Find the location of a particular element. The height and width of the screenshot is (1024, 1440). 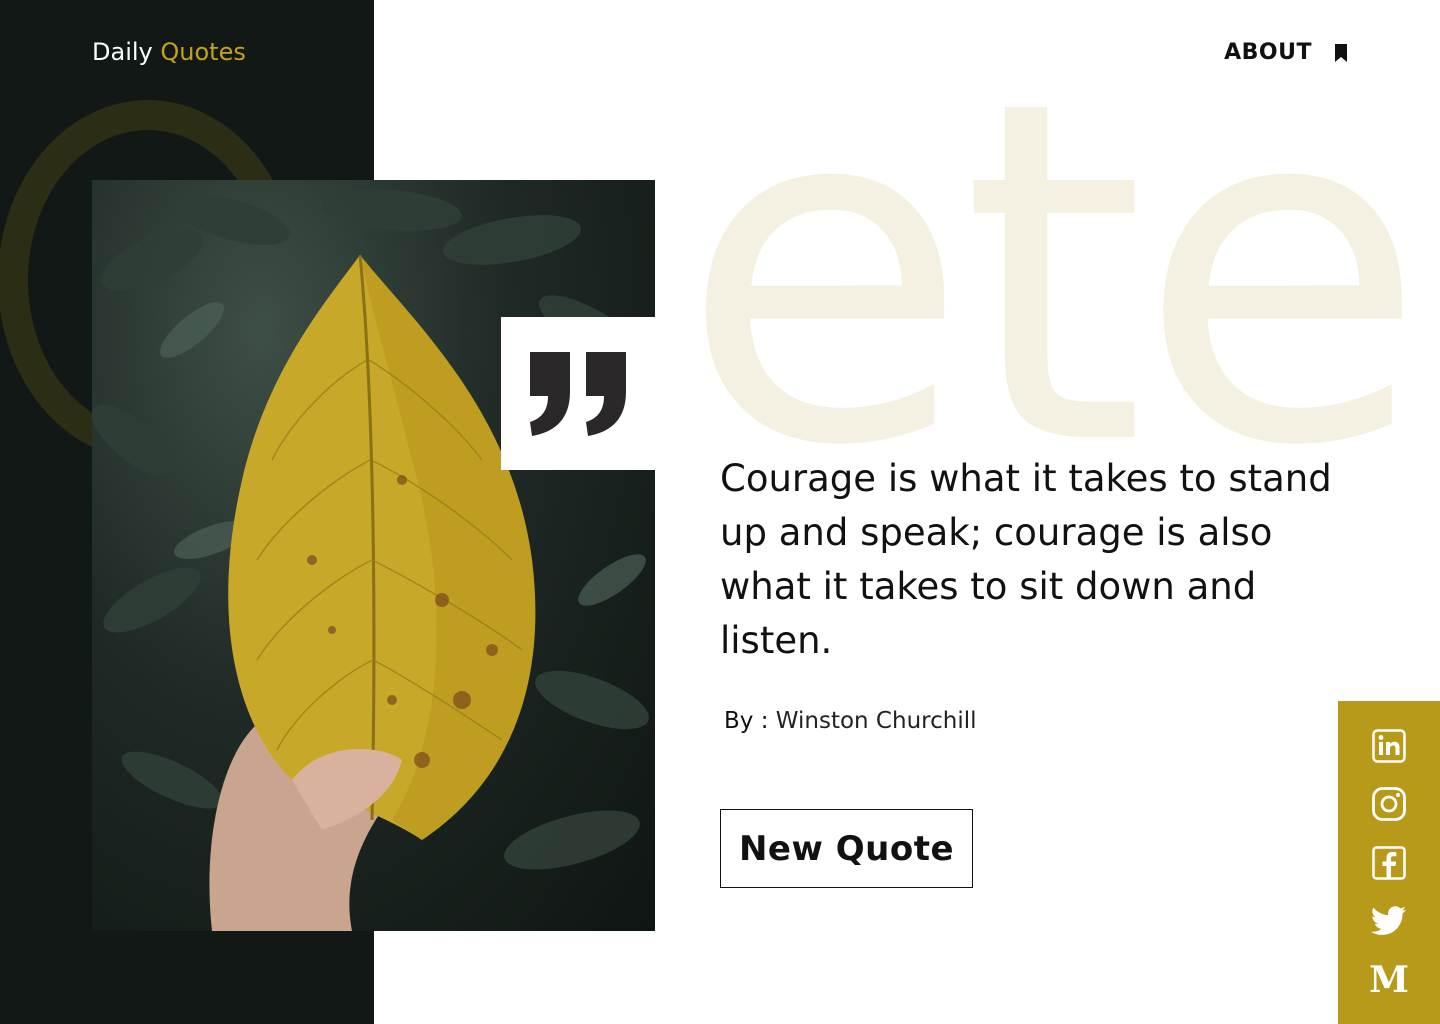

closing-quote-icon is located at coordinates (578, 393).